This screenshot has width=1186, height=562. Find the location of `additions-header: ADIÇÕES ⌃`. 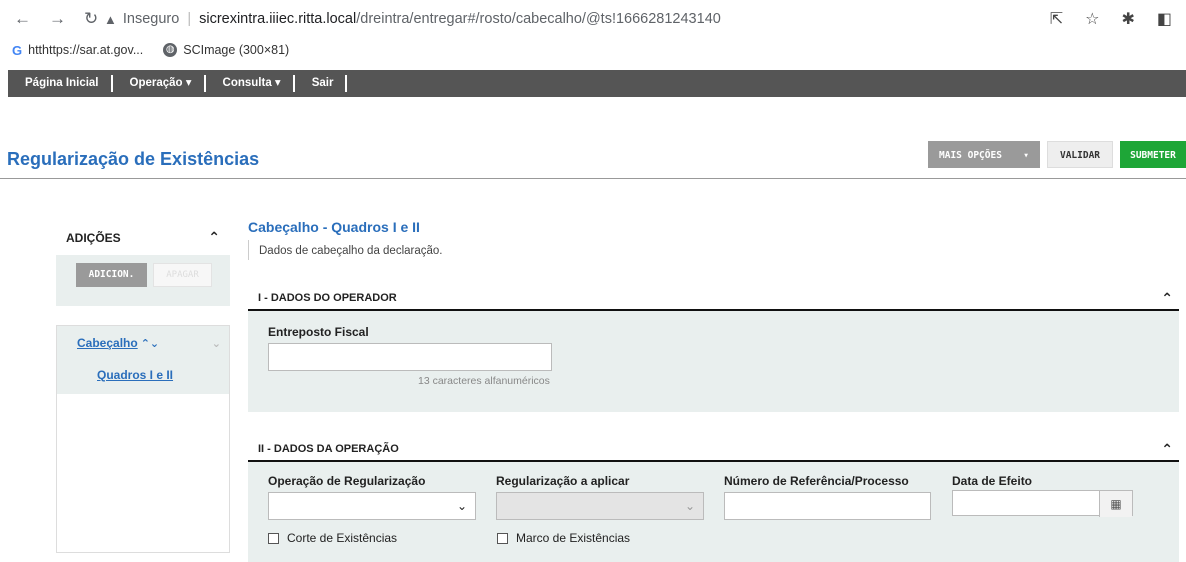

additions-header: ADIÇÕES ⌃ is located at coordinates (143, 237).